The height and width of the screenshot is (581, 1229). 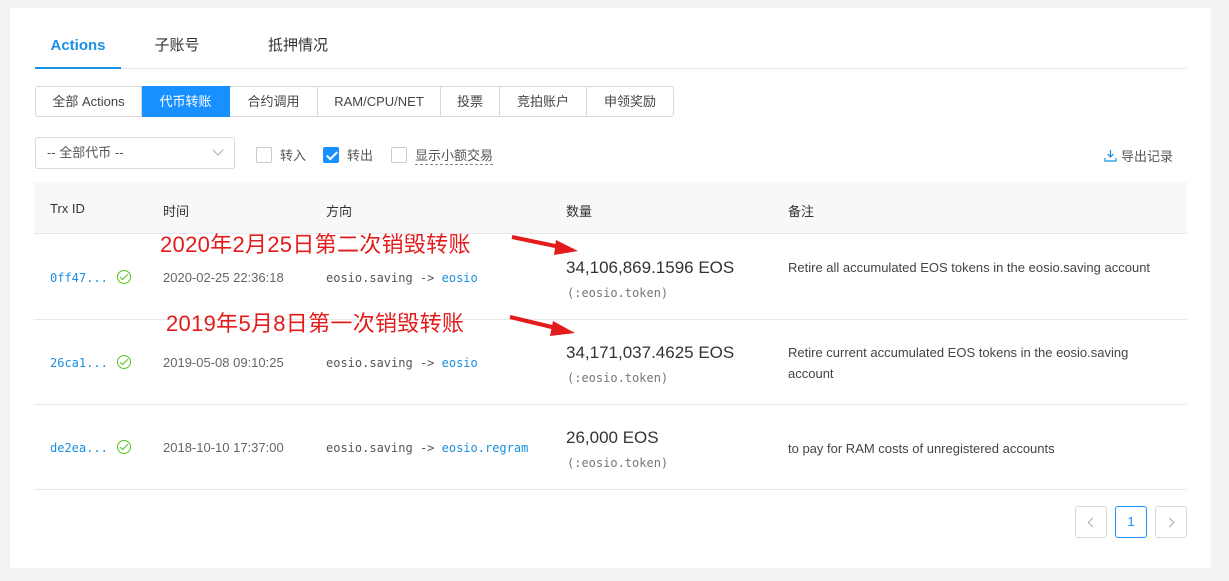 I want to click on annotation-arrows, so click(x=543, y=285).